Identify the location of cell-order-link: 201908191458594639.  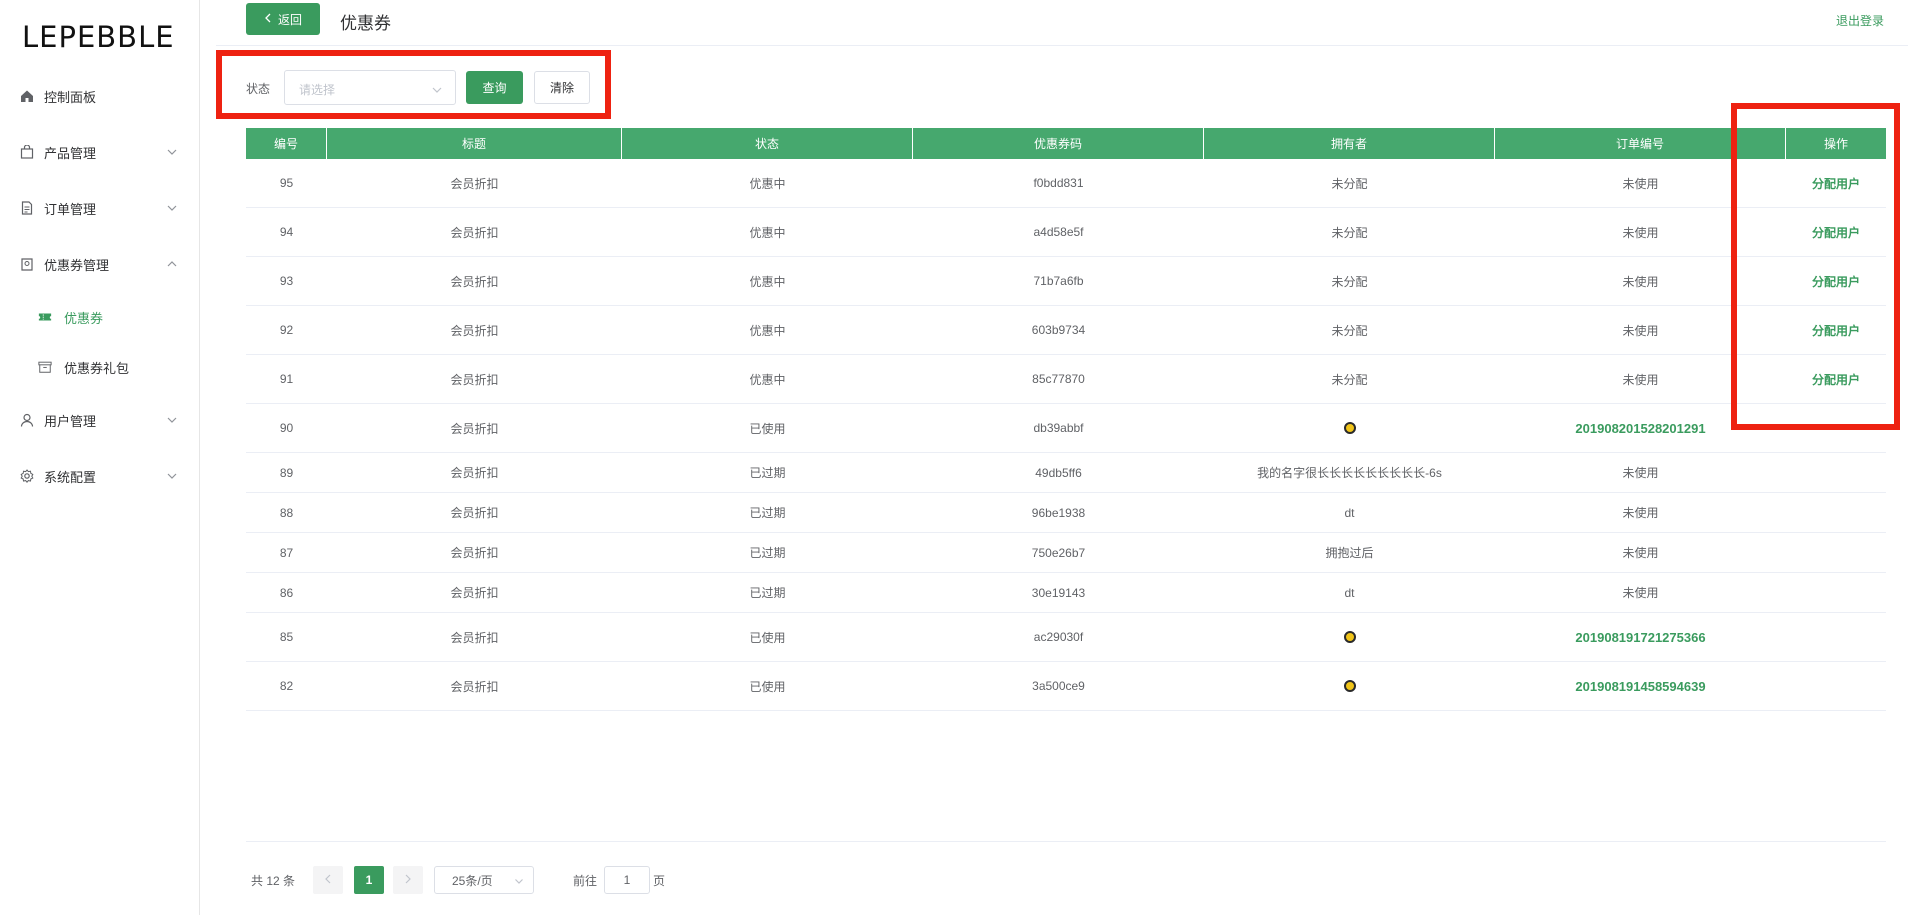
(1640, 686).